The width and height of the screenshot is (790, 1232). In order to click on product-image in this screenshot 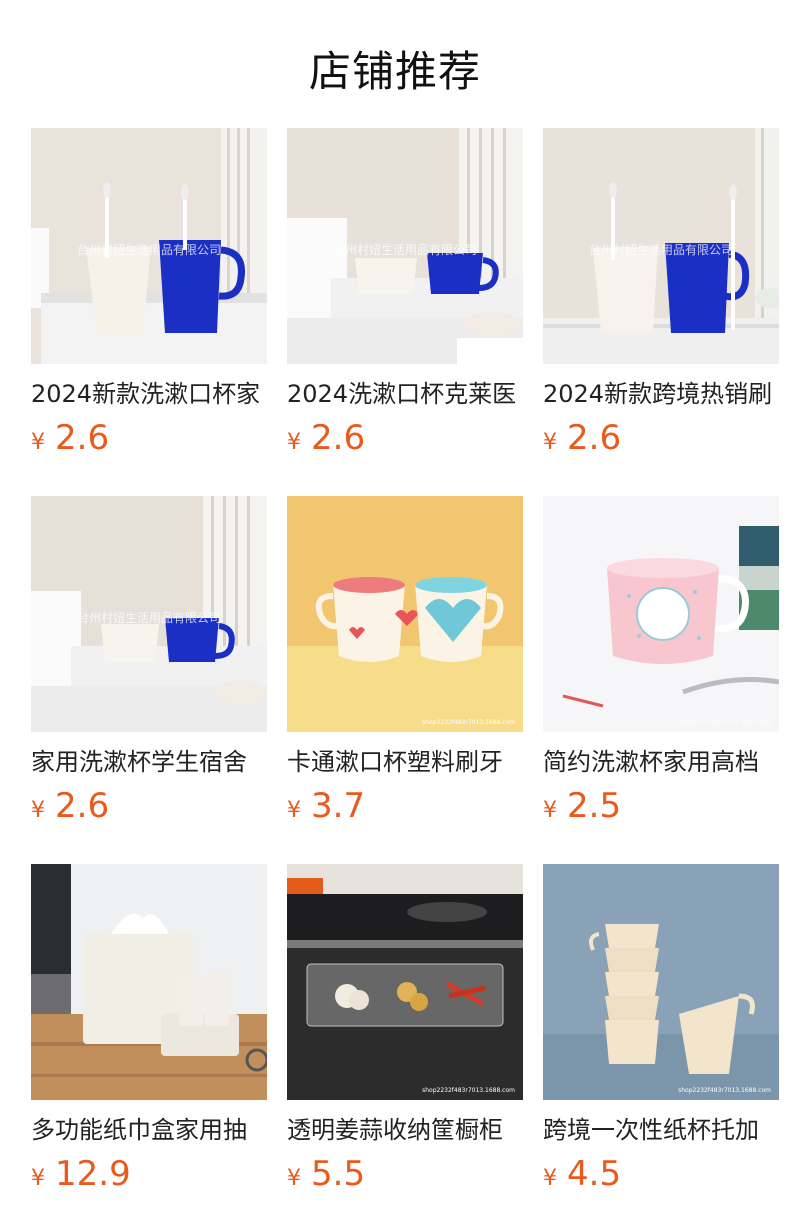, I will do `click(149, 982)`.